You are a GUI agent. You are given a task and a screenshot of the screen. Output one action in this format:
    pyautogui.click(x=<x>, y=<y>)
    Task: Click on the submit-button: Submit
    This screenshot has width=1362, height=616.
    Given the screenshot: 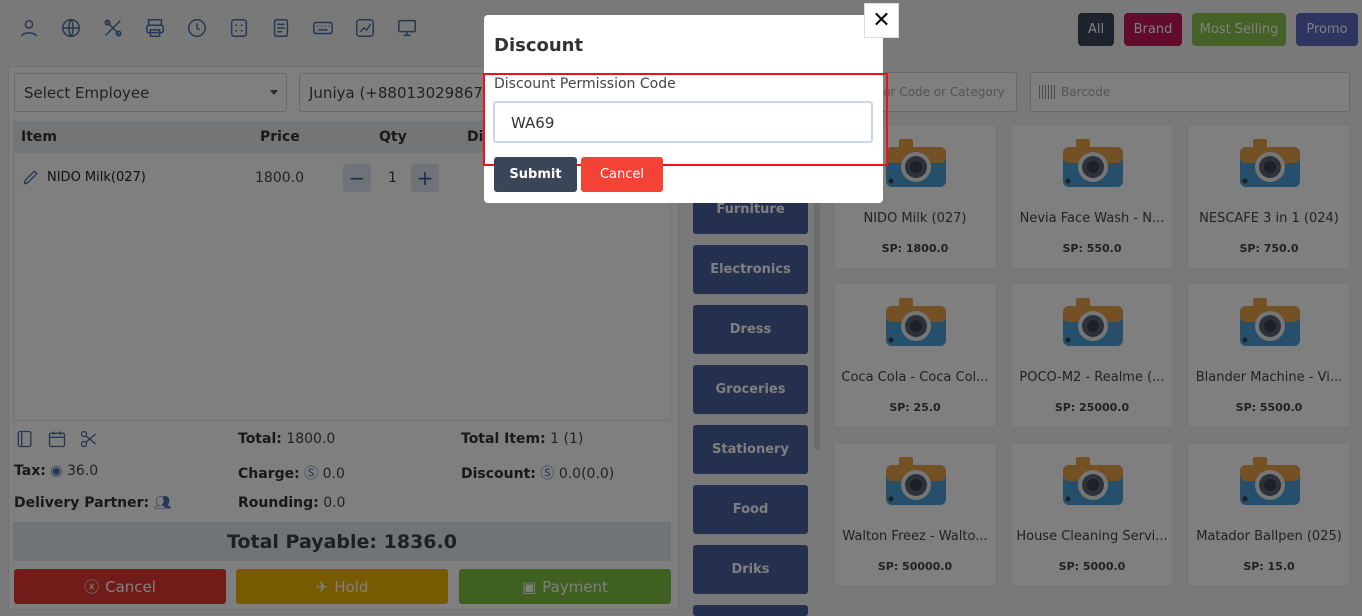 What is the action you would take?
    pyautogui.click(x=535, y=174)
    